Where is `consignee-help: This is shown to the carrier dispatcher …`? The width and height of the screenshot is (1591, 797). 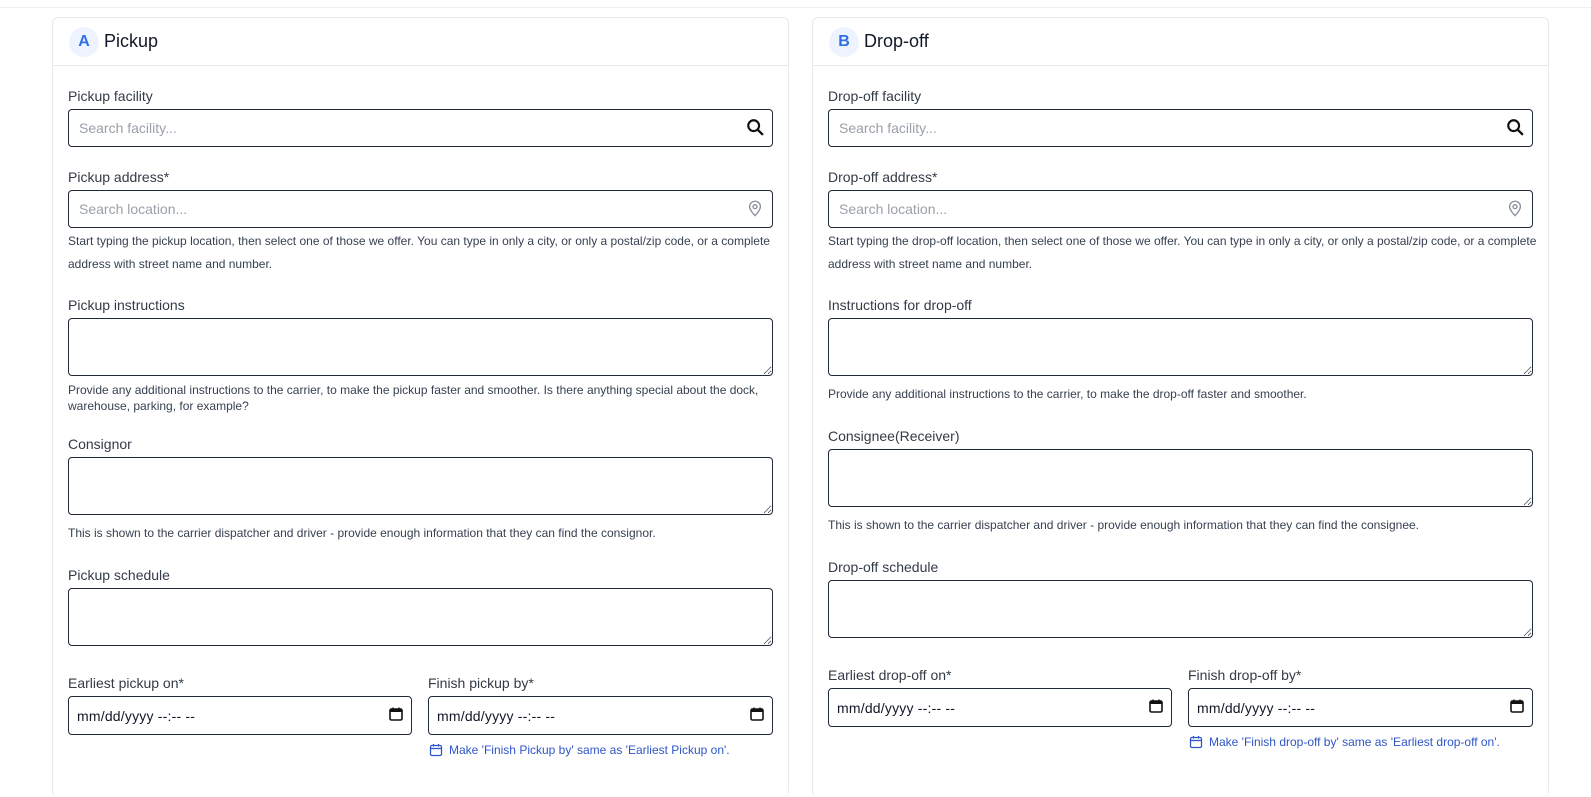
consignee-help: This is shown to the carrier dispatcher … is located at coordinates (1123, 525).